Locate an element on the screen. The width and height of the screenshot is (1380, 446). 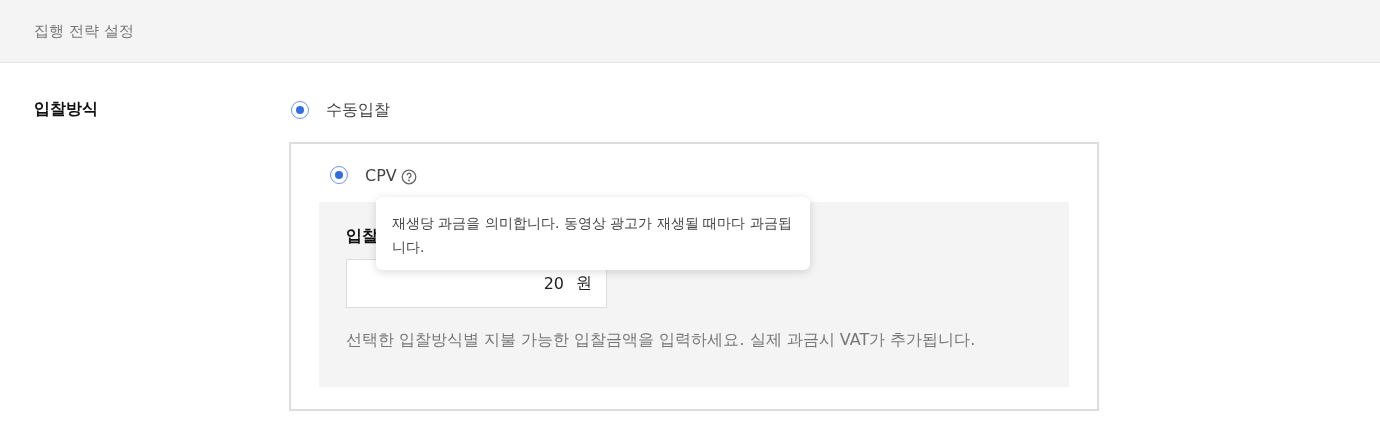
field-label: 입찰 is located at coordinates (362, 236).